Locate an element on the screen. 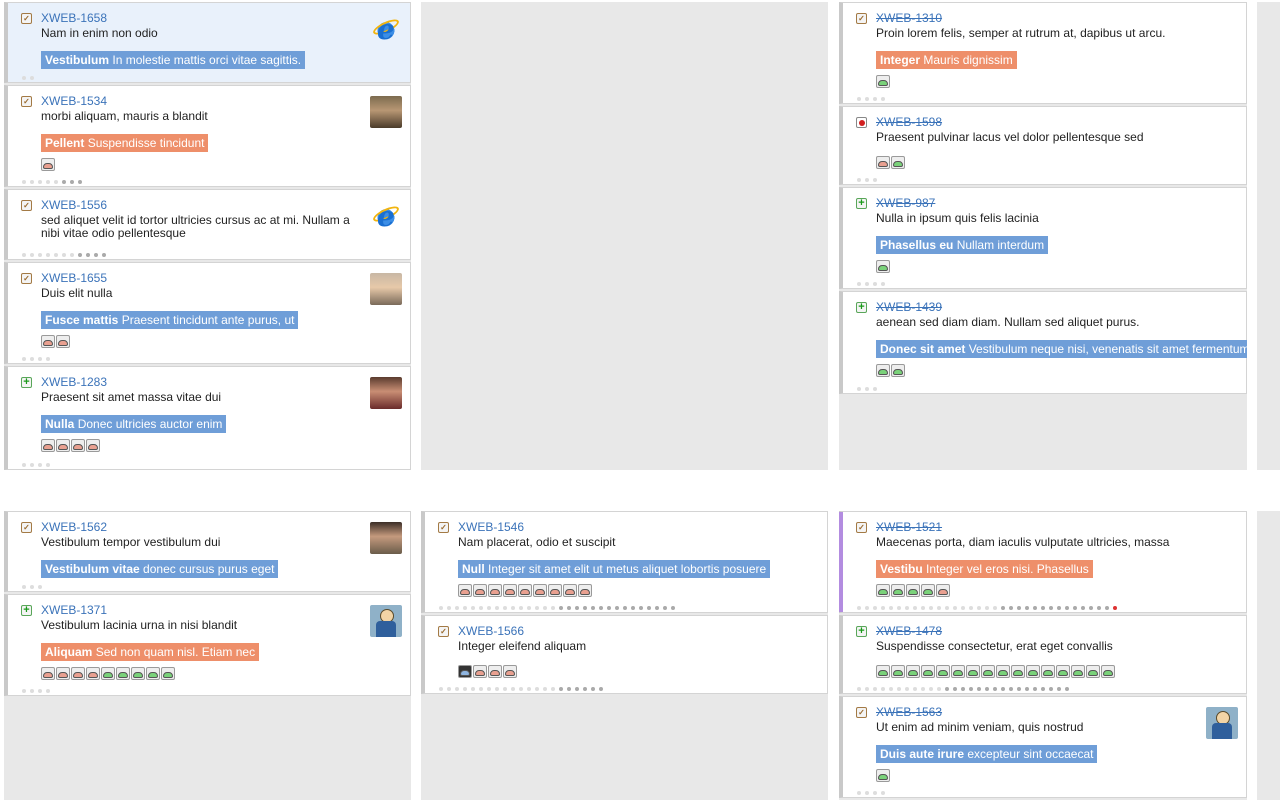  issue-key: XWEB-1563 is located at coordinates (909, 712).